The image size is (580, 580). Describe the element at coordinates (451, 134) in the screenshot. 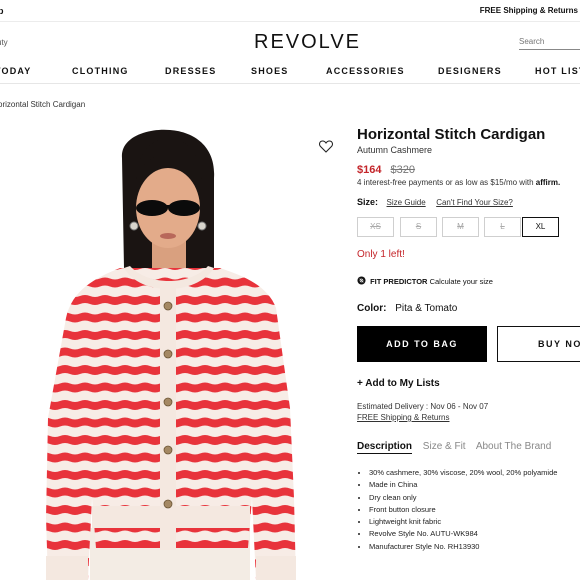

I see `product-title: Horizontal Stitch Cardigan` at that location.